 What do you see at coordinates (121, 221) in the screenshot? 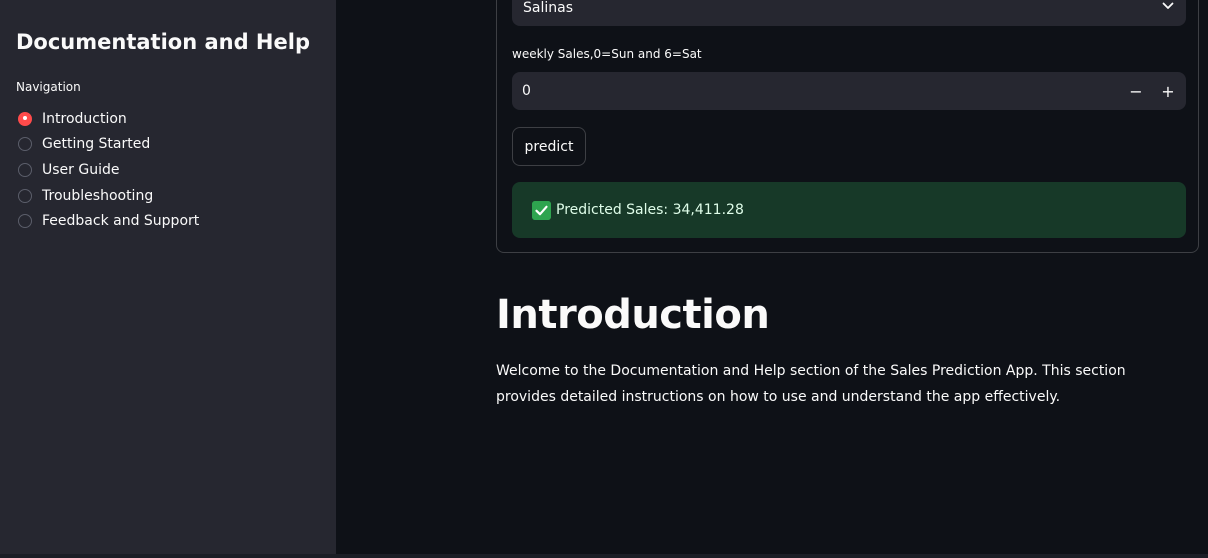
I see `nav-radio-label: Feedback and Support` at bounding box center [121, 221].